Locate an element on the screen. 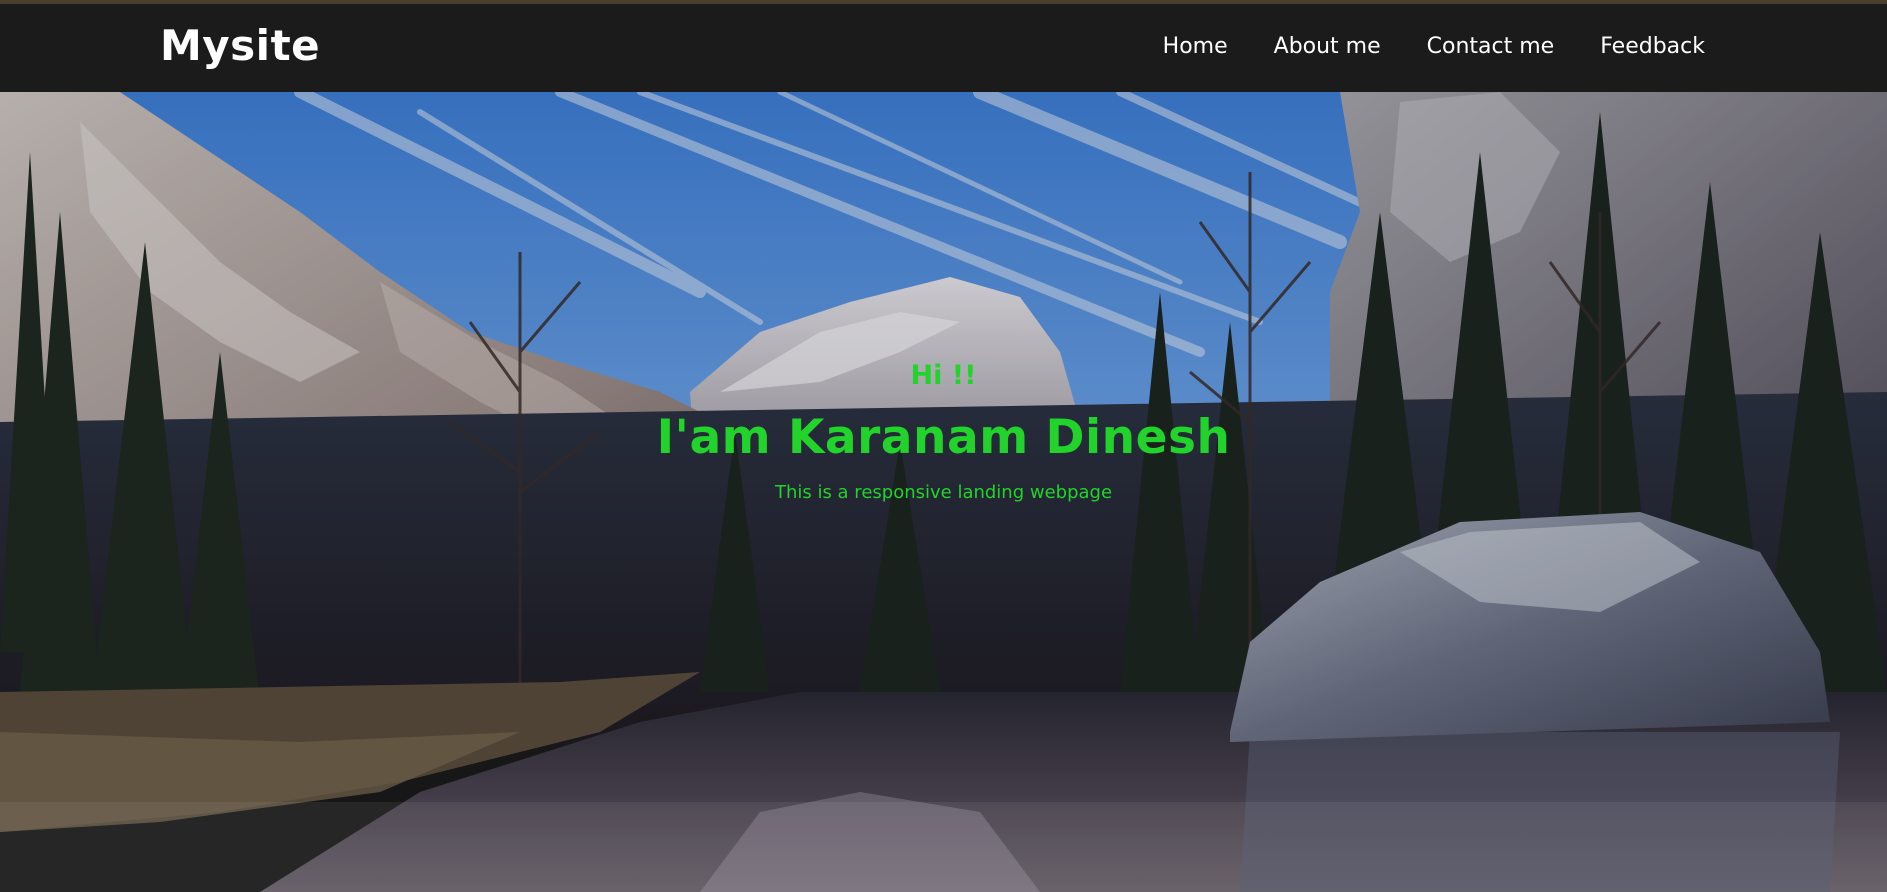  hero-tagline: This is a responsive landing webpage is located at coordinates (943, 492).